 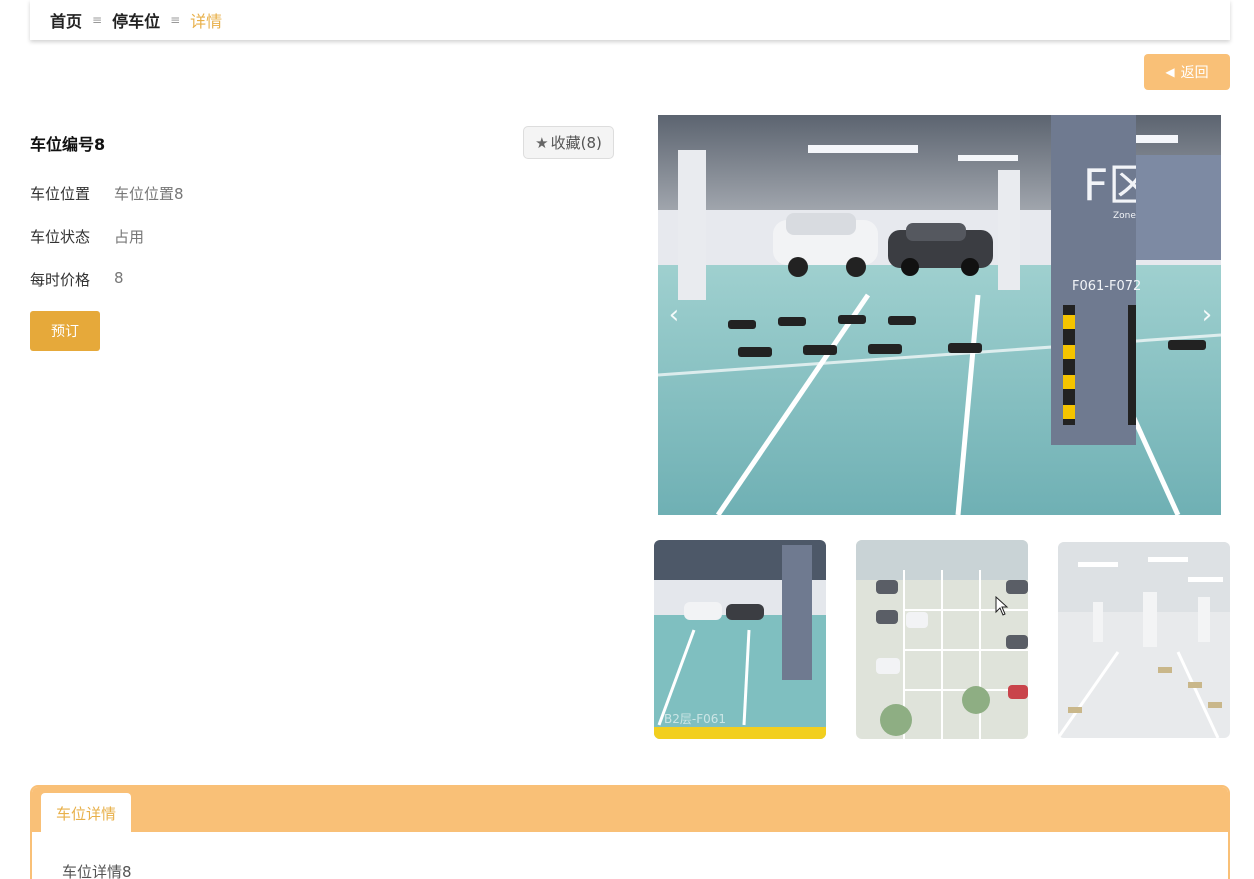 I want to click on tab-strip: 车位详情, so click(x=630, y=810).